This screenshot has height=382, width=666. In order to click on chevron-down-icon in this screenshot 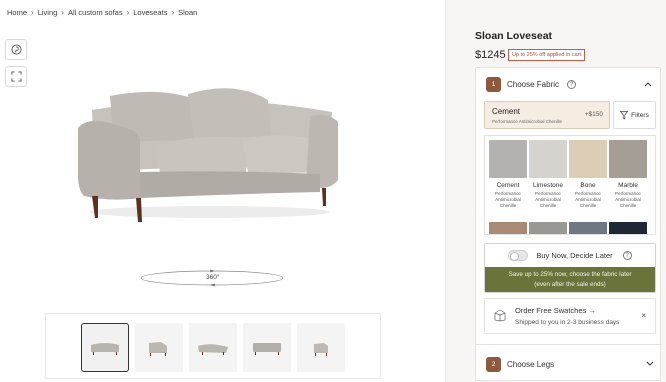, I will do `click(650, 364)`.